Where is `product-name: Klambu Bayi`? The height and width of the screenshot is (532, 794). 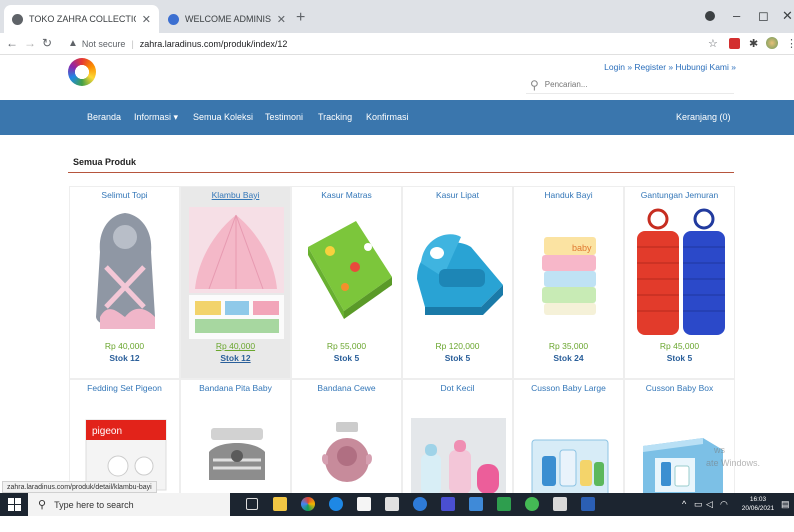 product-name: Klambu Bayi is located at coordinates (235, 195).